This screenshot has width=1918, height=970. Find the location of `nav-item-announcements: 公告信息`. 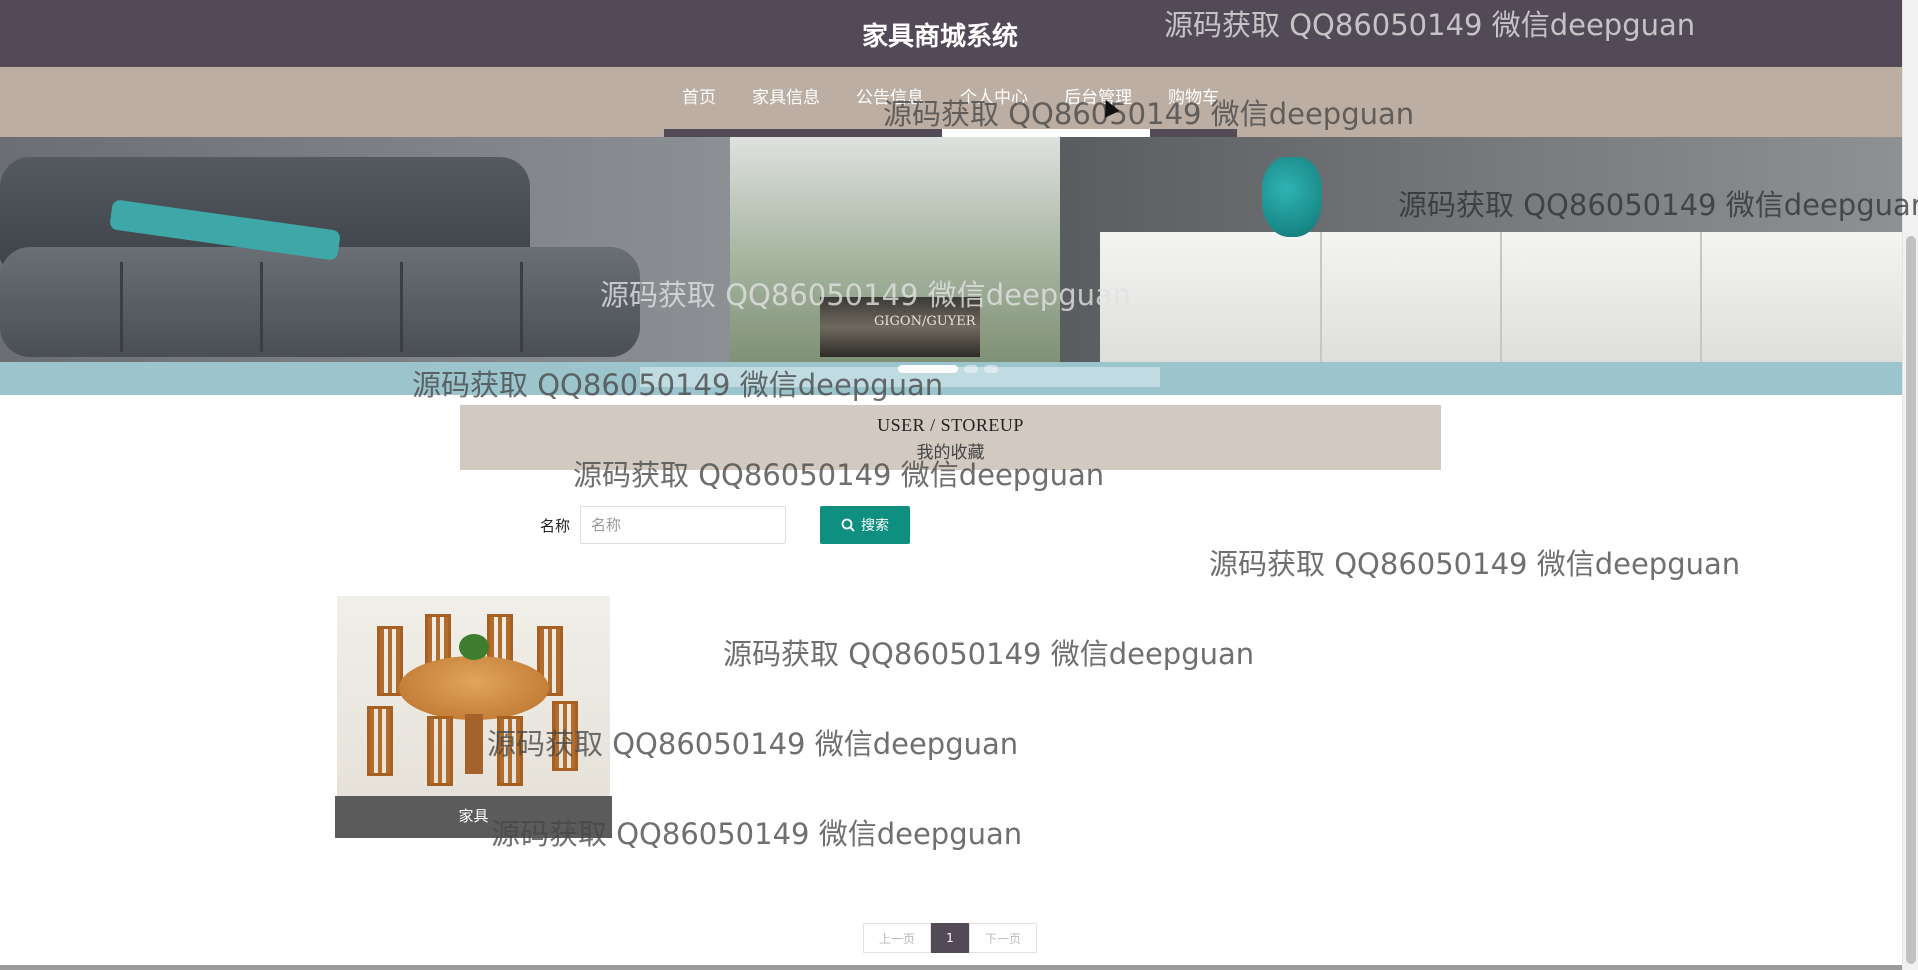

nav-item-announcements: 公告信息 is located at coordinates (890, 102).